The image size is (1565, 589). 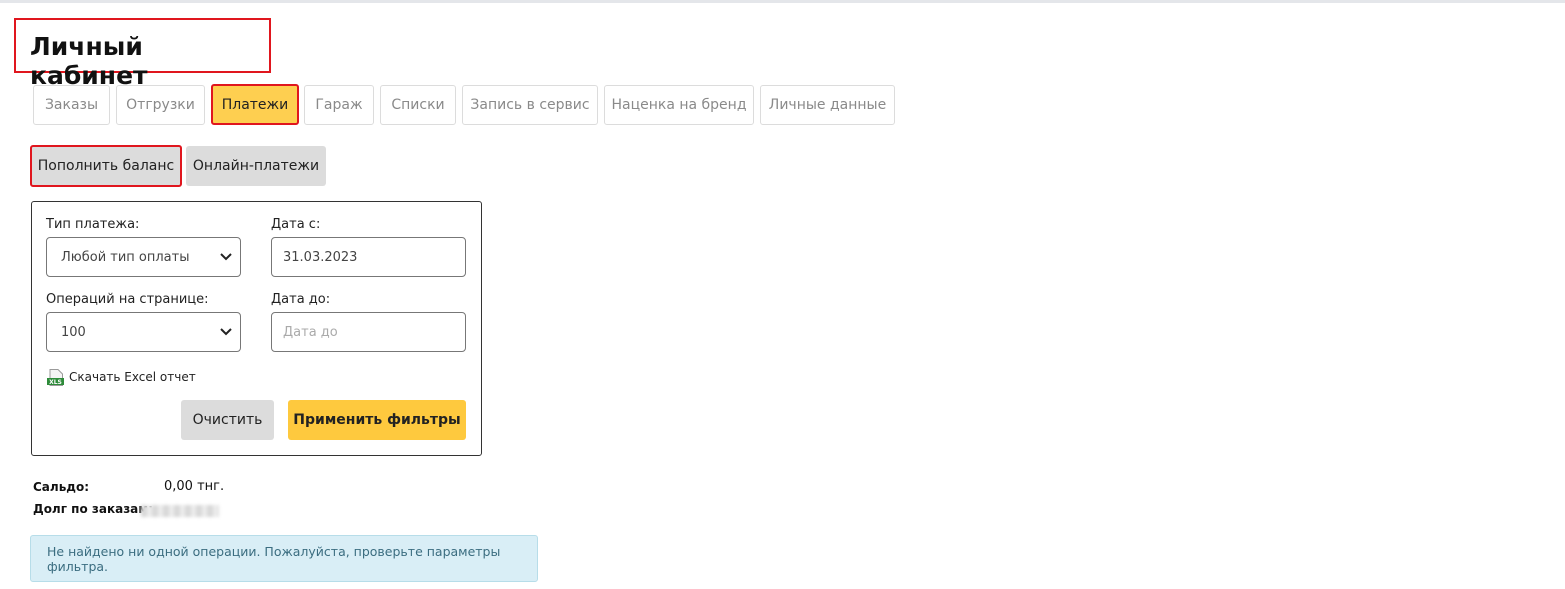 I want to click on payment-type-label: Тип платежа:, so click(x=93, y=224).